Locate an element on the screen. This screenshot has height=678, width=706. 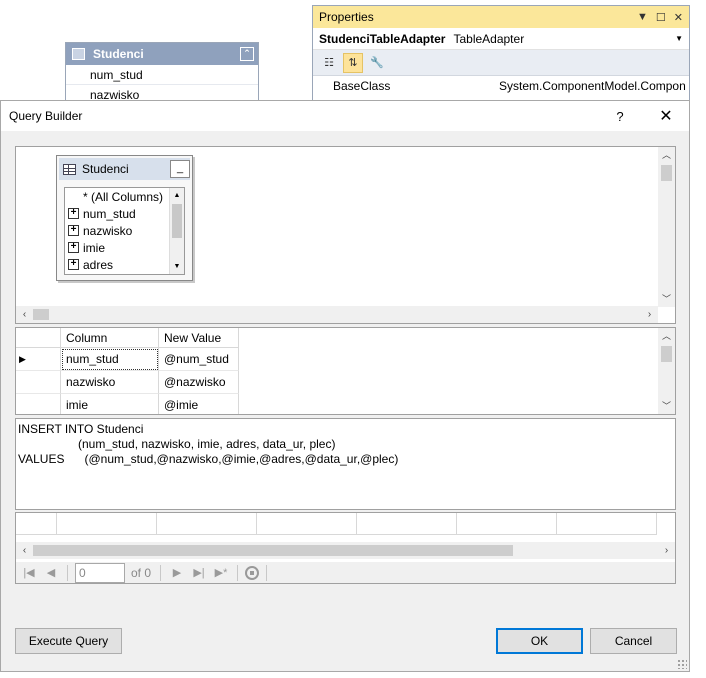
dialog-title-bar: Query Builder ? ✕ is located at coordinates (345, 116).